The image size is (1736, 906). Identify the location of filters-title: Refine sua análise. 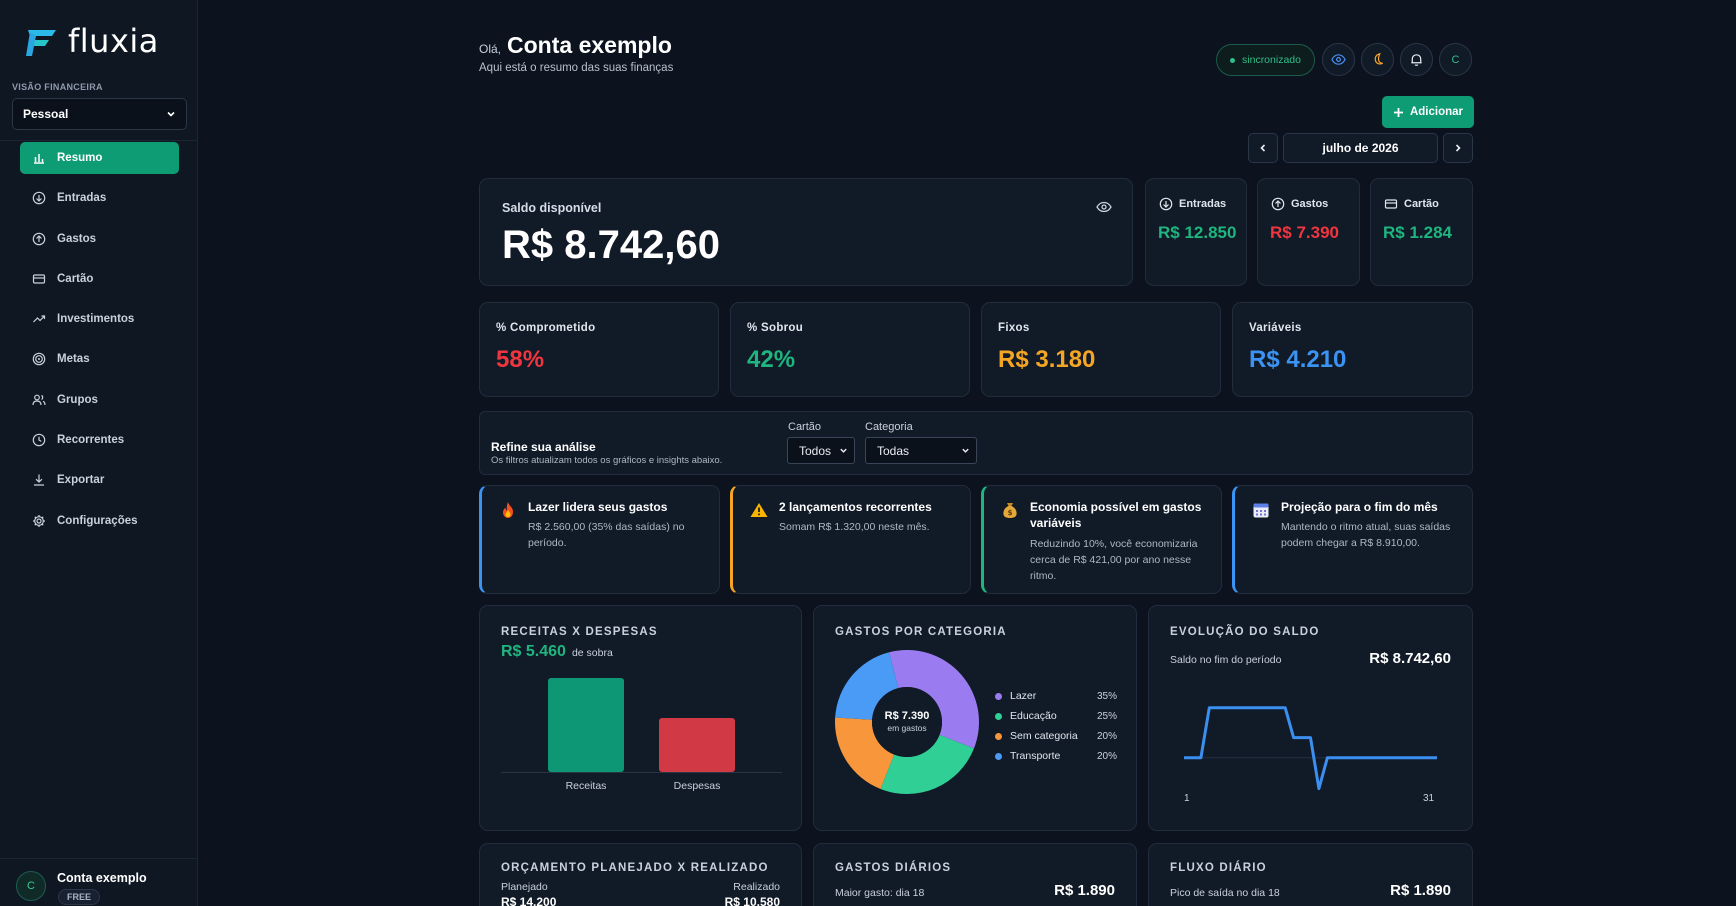
(543, 447).